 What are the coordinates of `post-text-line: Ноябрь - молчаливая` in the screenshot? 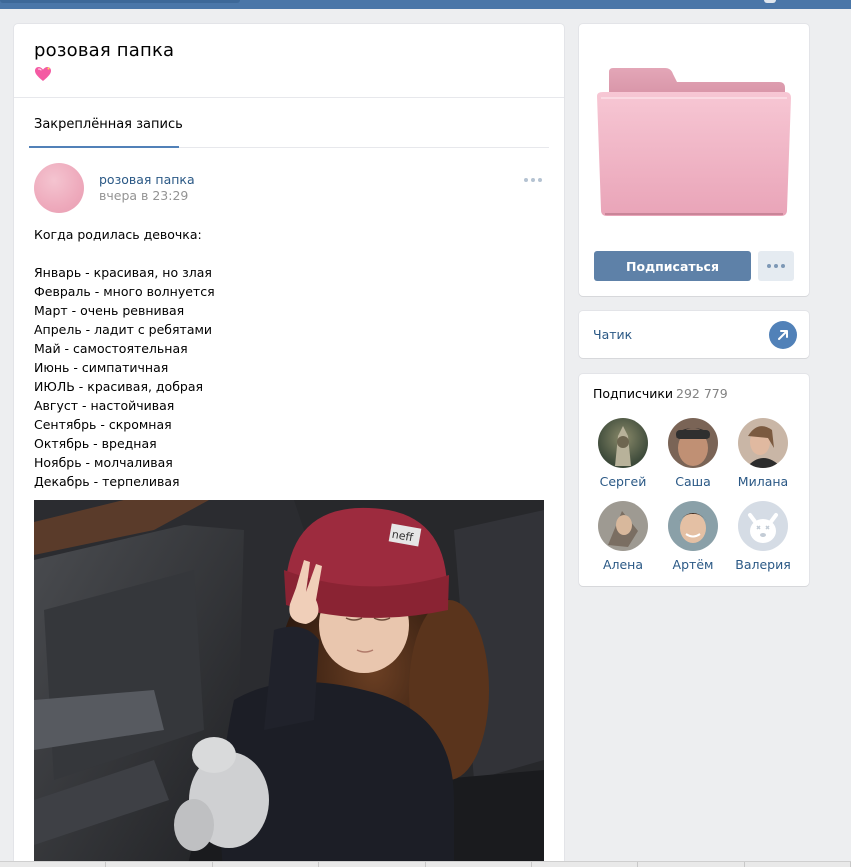 It's located at (103, 462).